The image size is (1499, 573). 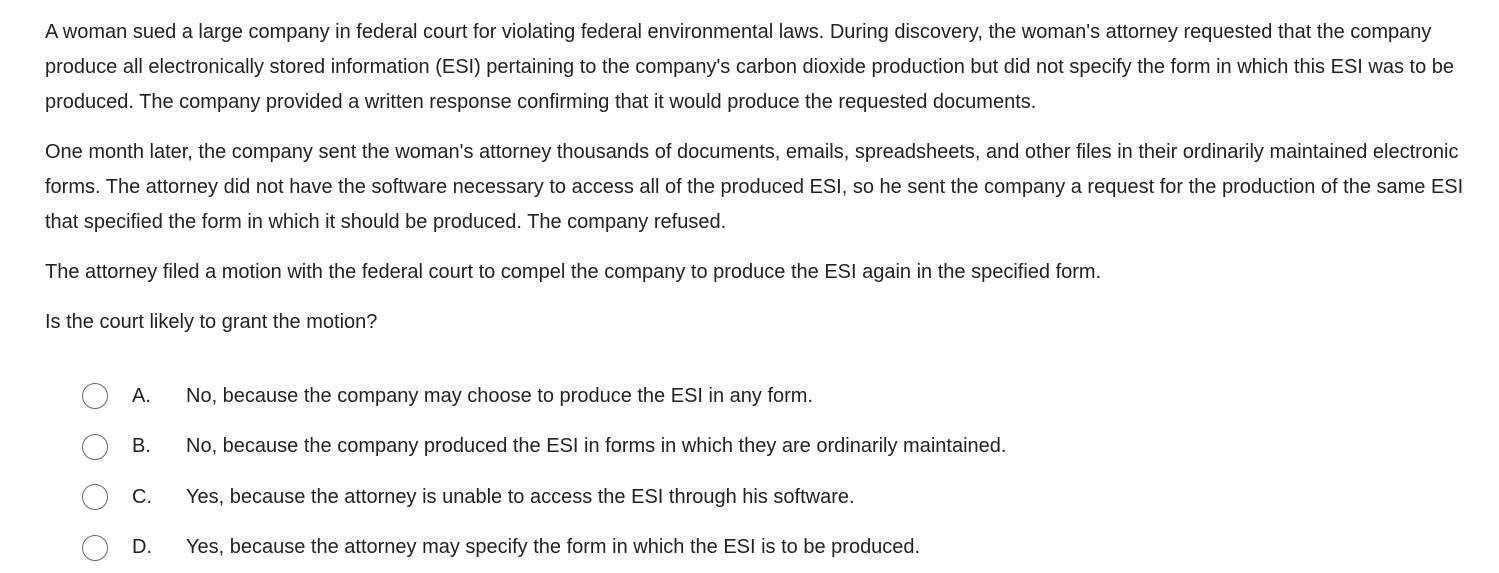 What do you see at coordinates (760, 322) in the screenshot?
I see `question-prompt: Is the court likely to grant the motion?` at bounding box center [760, 322].